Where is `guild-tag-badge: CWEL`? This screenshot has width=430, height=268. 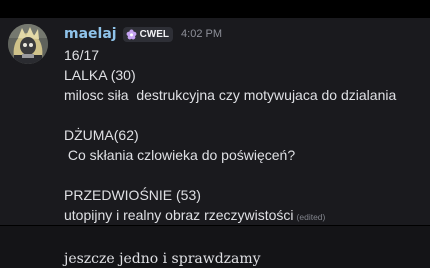 guild-tag-badge: CWEL is located at coordinates (148, 34).